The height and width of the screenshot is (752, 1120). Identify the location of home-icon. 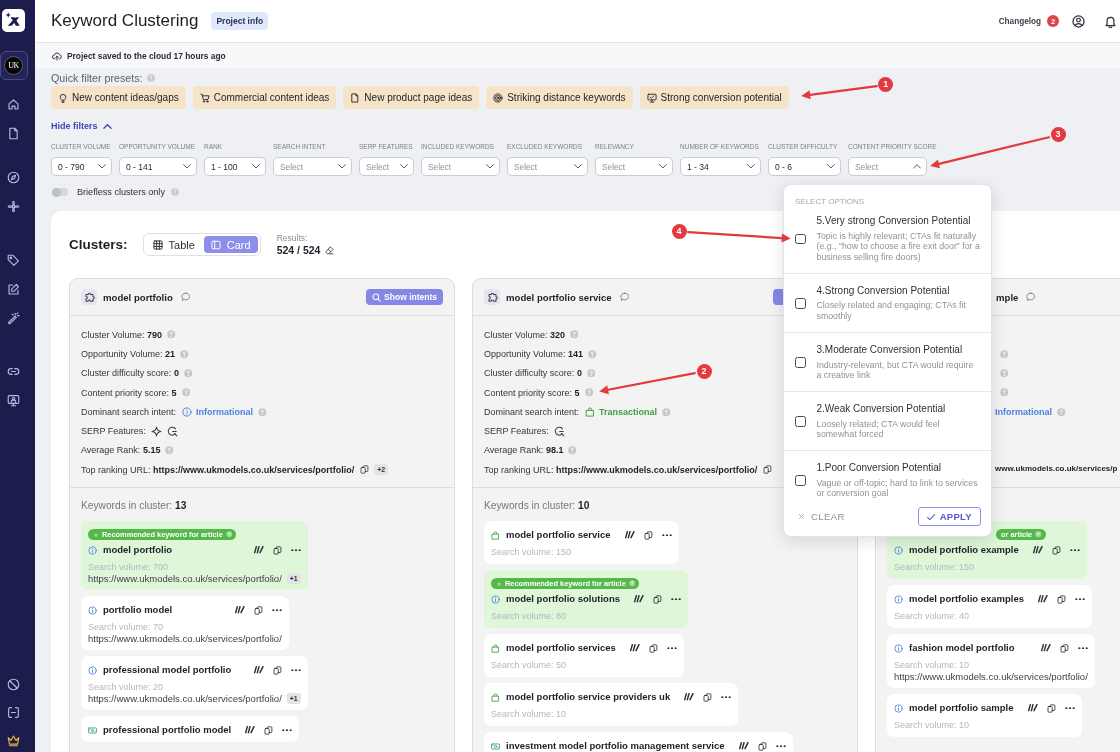
(13, 104).